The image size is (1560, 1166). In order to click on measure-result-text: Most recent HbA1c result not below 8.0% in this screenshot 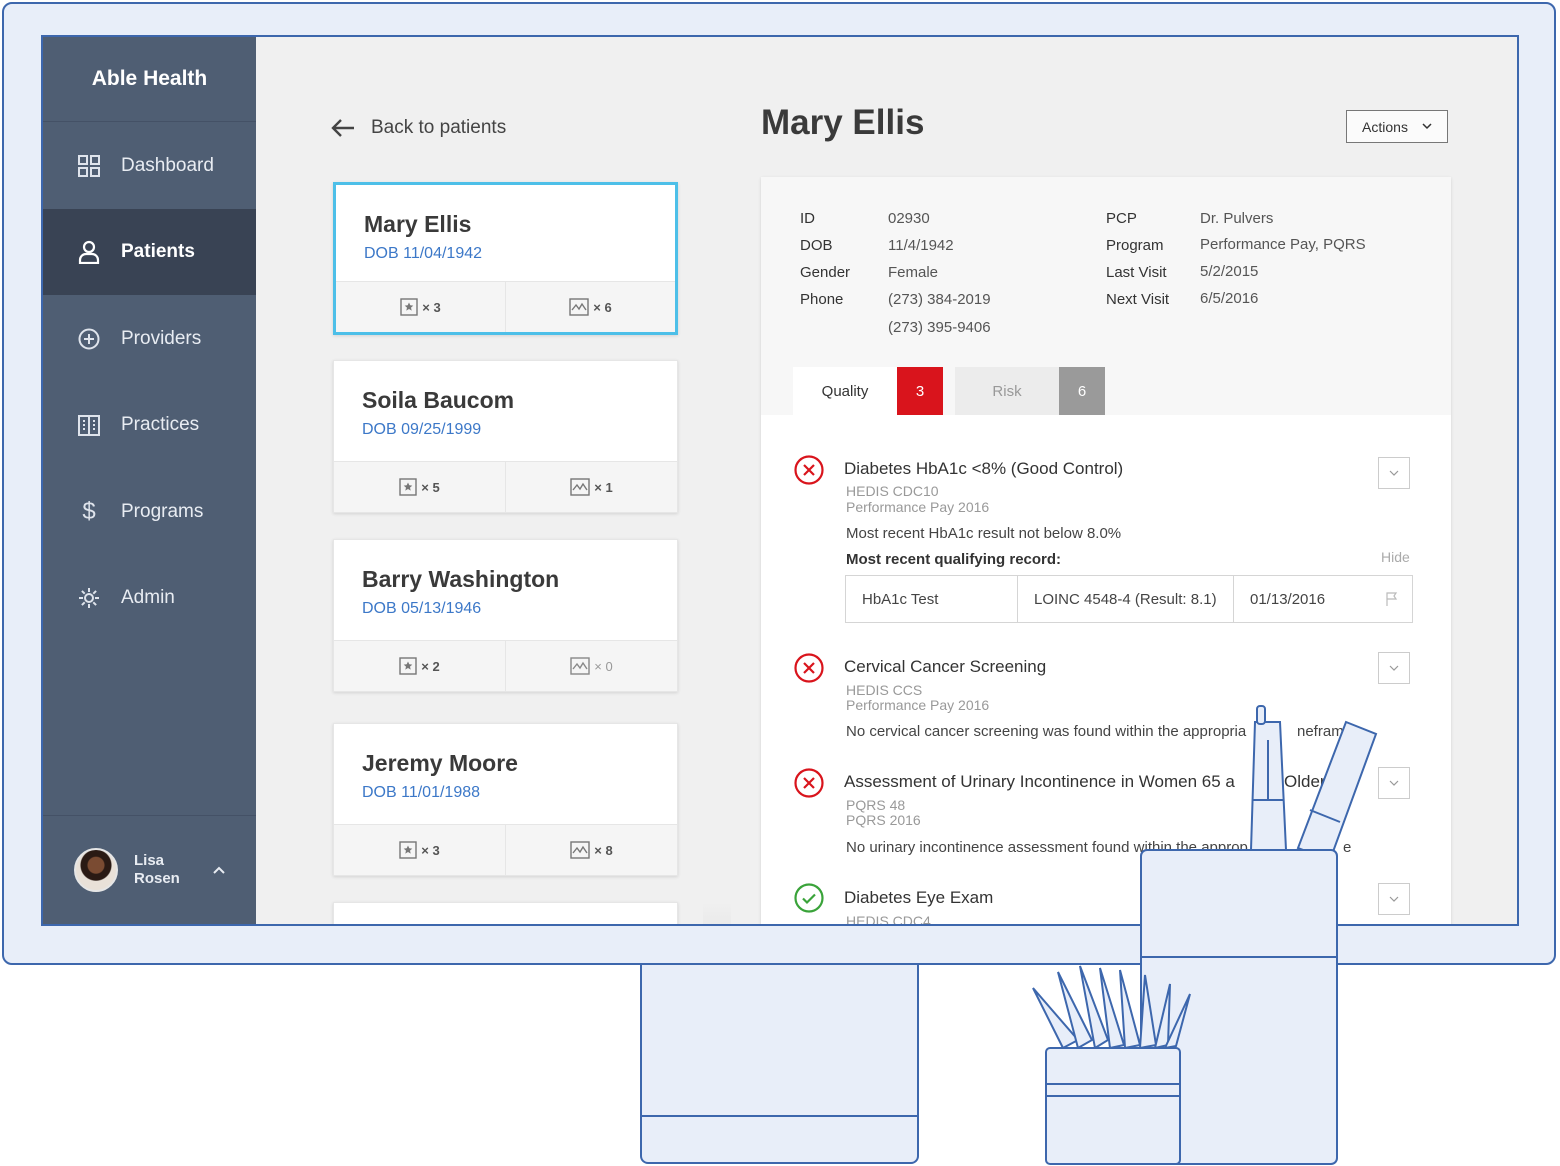, I will do `click(984, 533)`.